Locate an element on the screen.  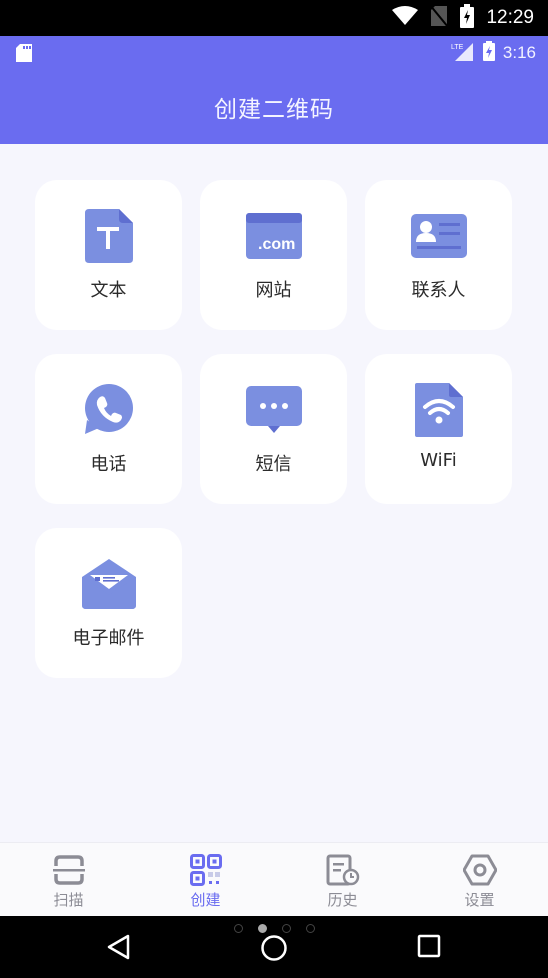
recents-icon is located at coordinates (429, 948).